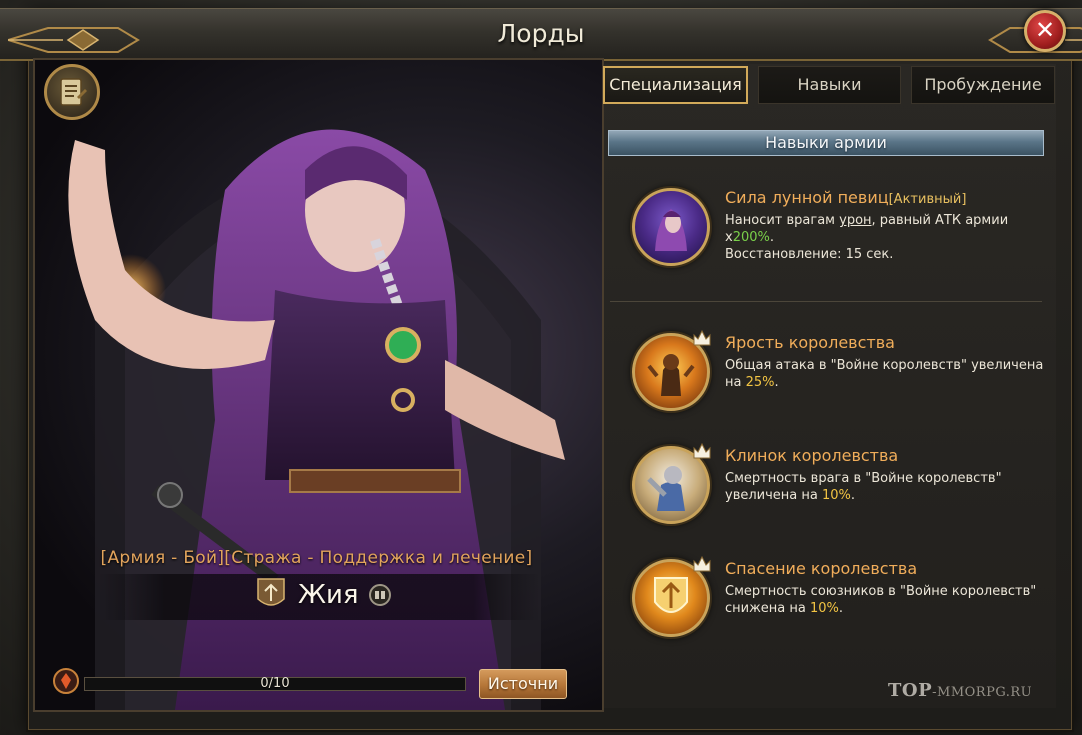  What do you see at coordinates (275, 683) in the screenshot?
I see `progress-text: 0/10` at bounding box center [275, 683].